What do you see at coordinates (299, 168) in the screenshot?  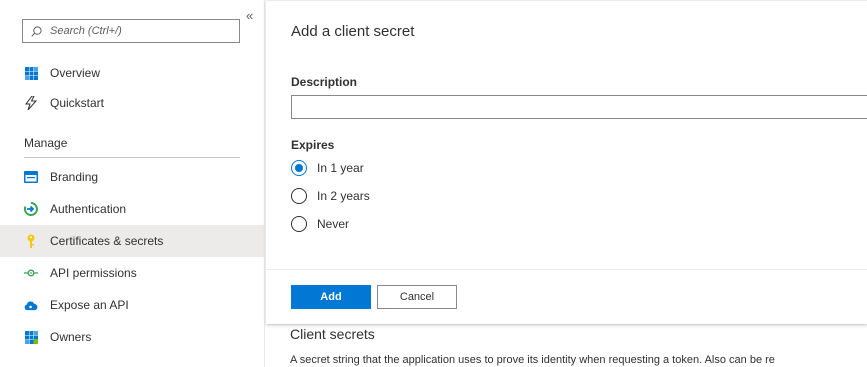 I see `radio-button-checked` at bounding box center [299, 168].